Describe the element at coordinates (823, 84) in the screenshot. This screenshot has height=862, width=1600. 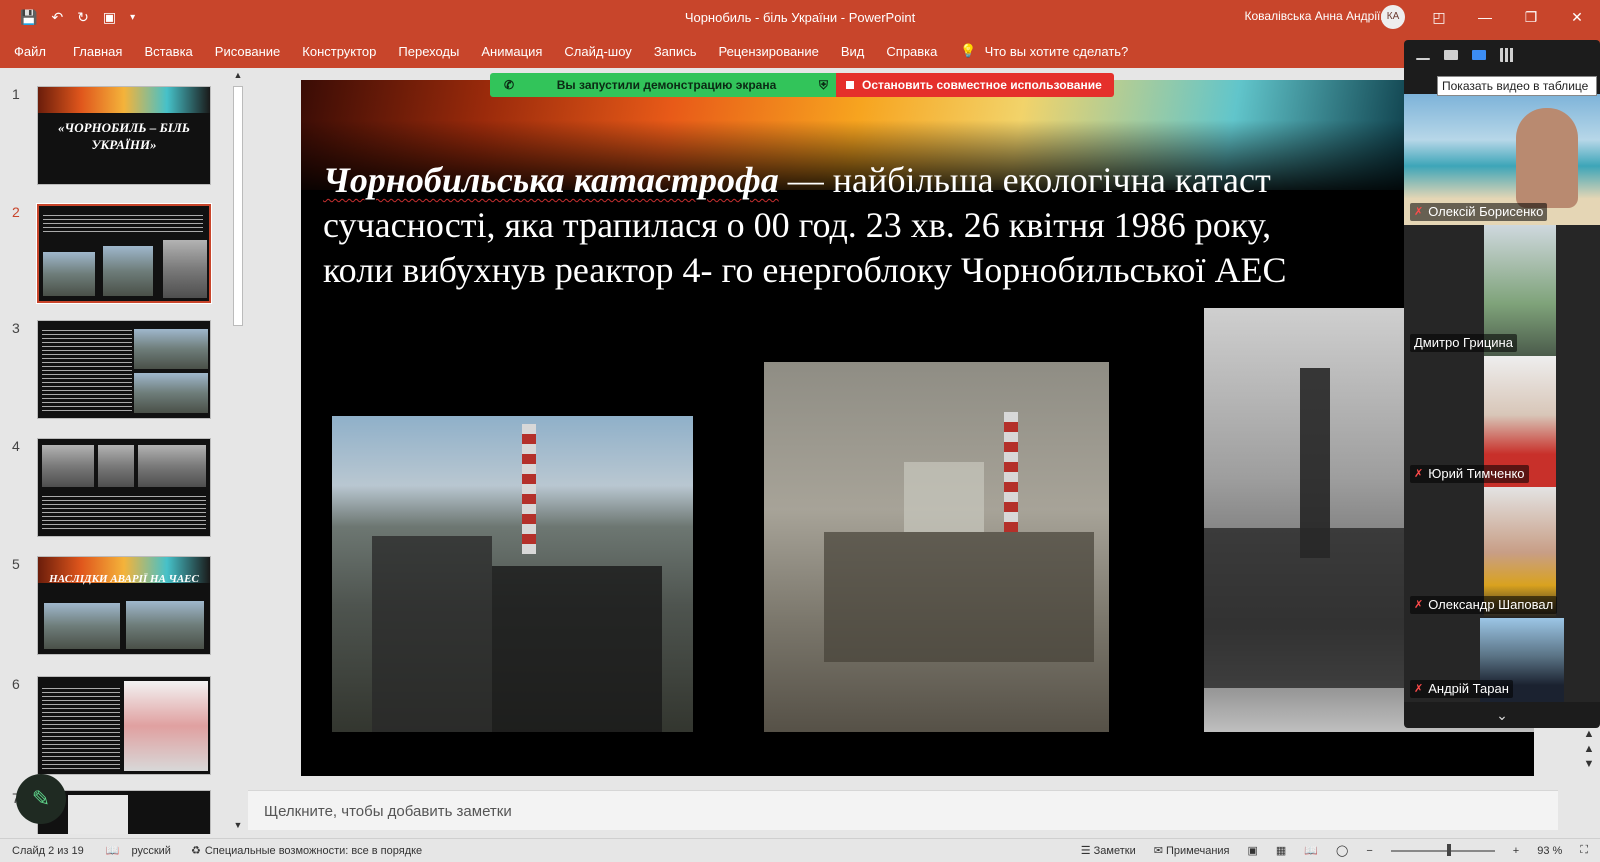
I see `shield-icon: ⛨` at that location.